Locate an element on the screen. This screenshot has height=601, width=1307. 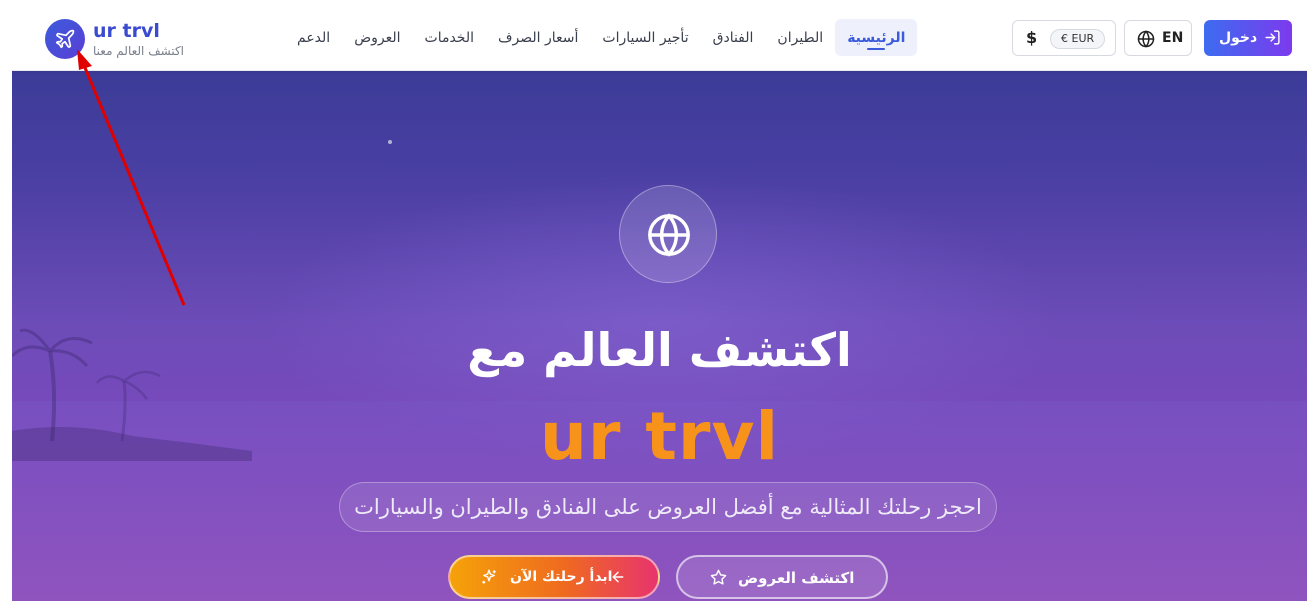
logo-badge is located at coordinates (65, 39).